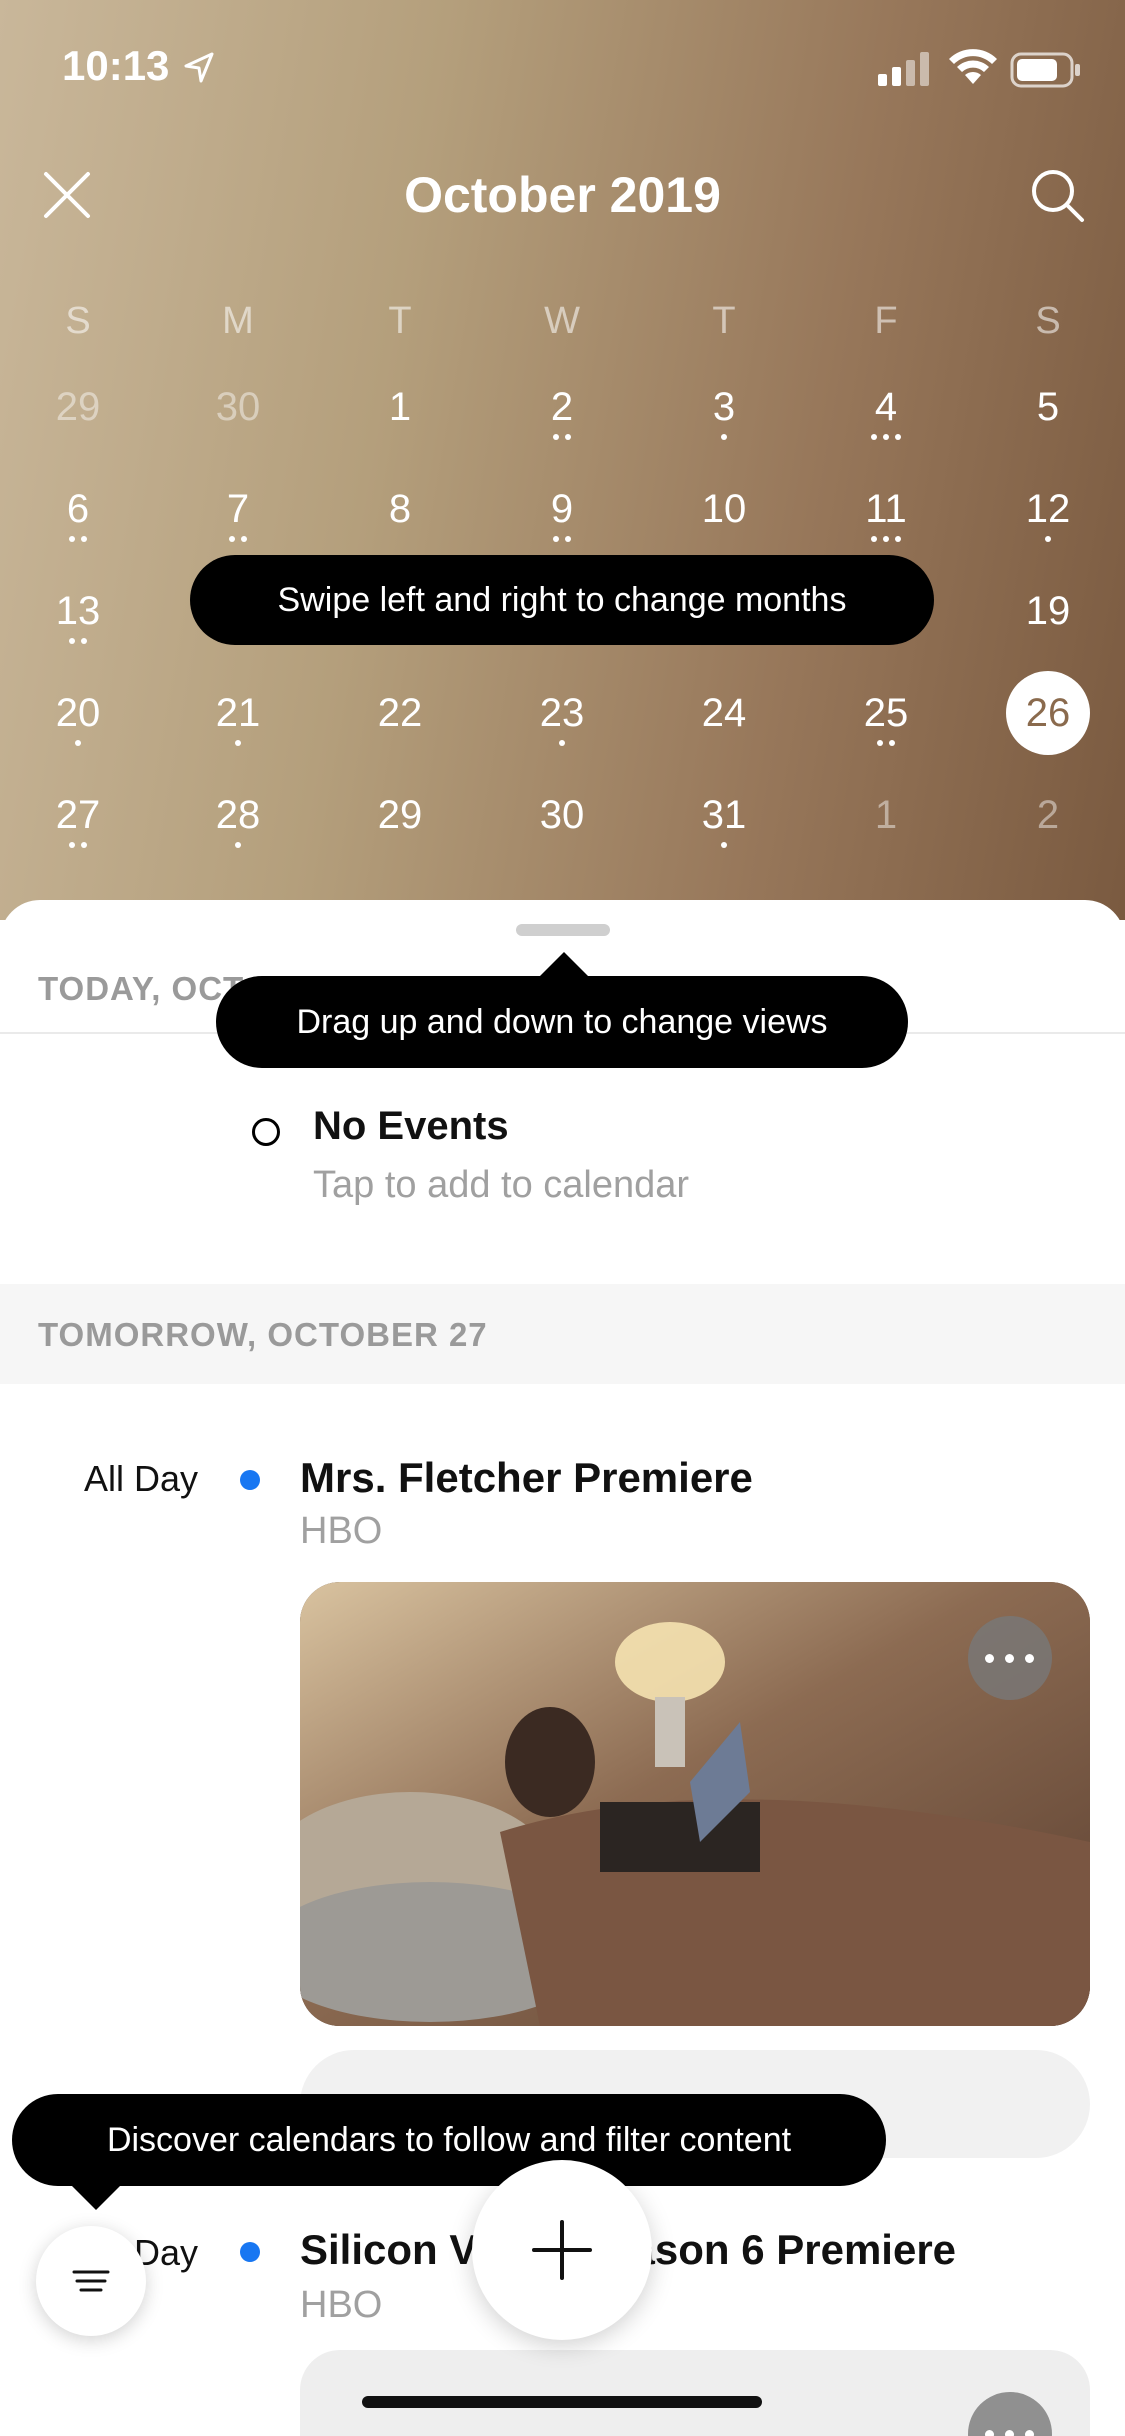 The image size is (1125, 2436). What do you see at coordinates (341, 2305) in the screenshot?
I see `event-subtitle: HBO` at bounding box center [341, 2305].